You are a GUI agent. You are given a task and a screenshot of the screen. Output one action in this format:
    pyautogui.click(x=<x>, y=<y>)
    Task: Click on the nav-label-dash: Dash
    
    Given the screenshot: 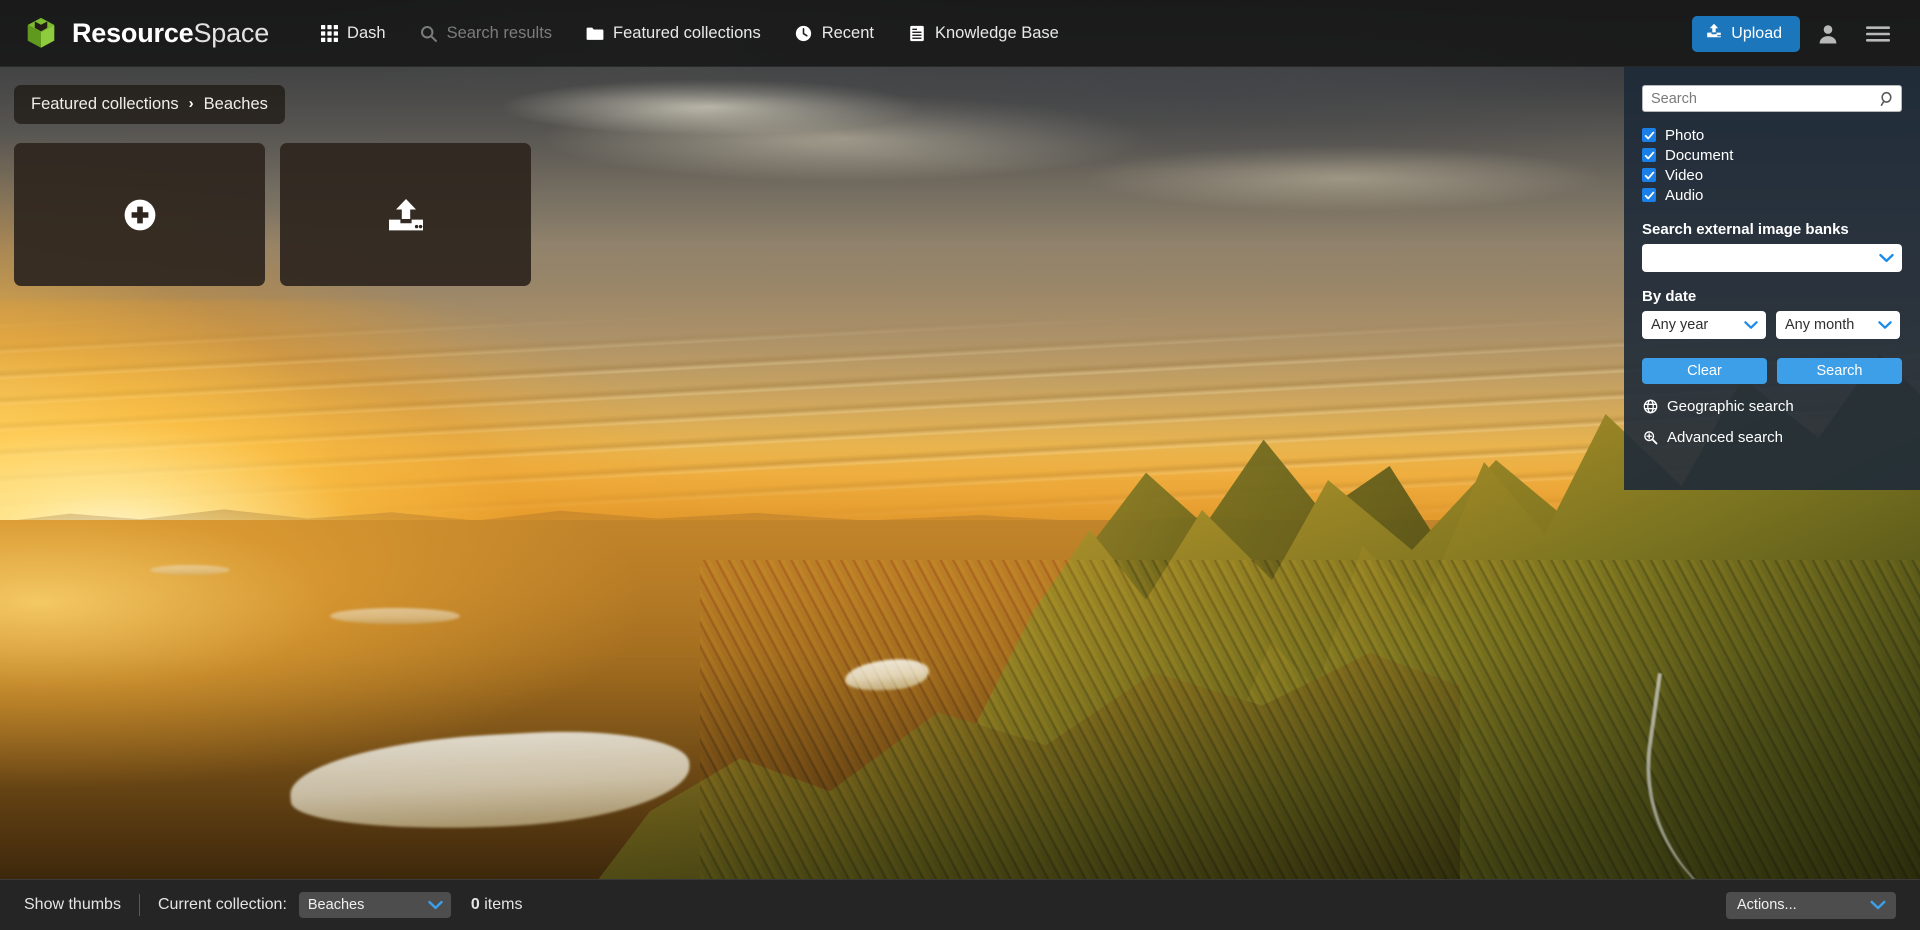 What is the action you would take?
    pyautogui.click(x=366, y=33)
    